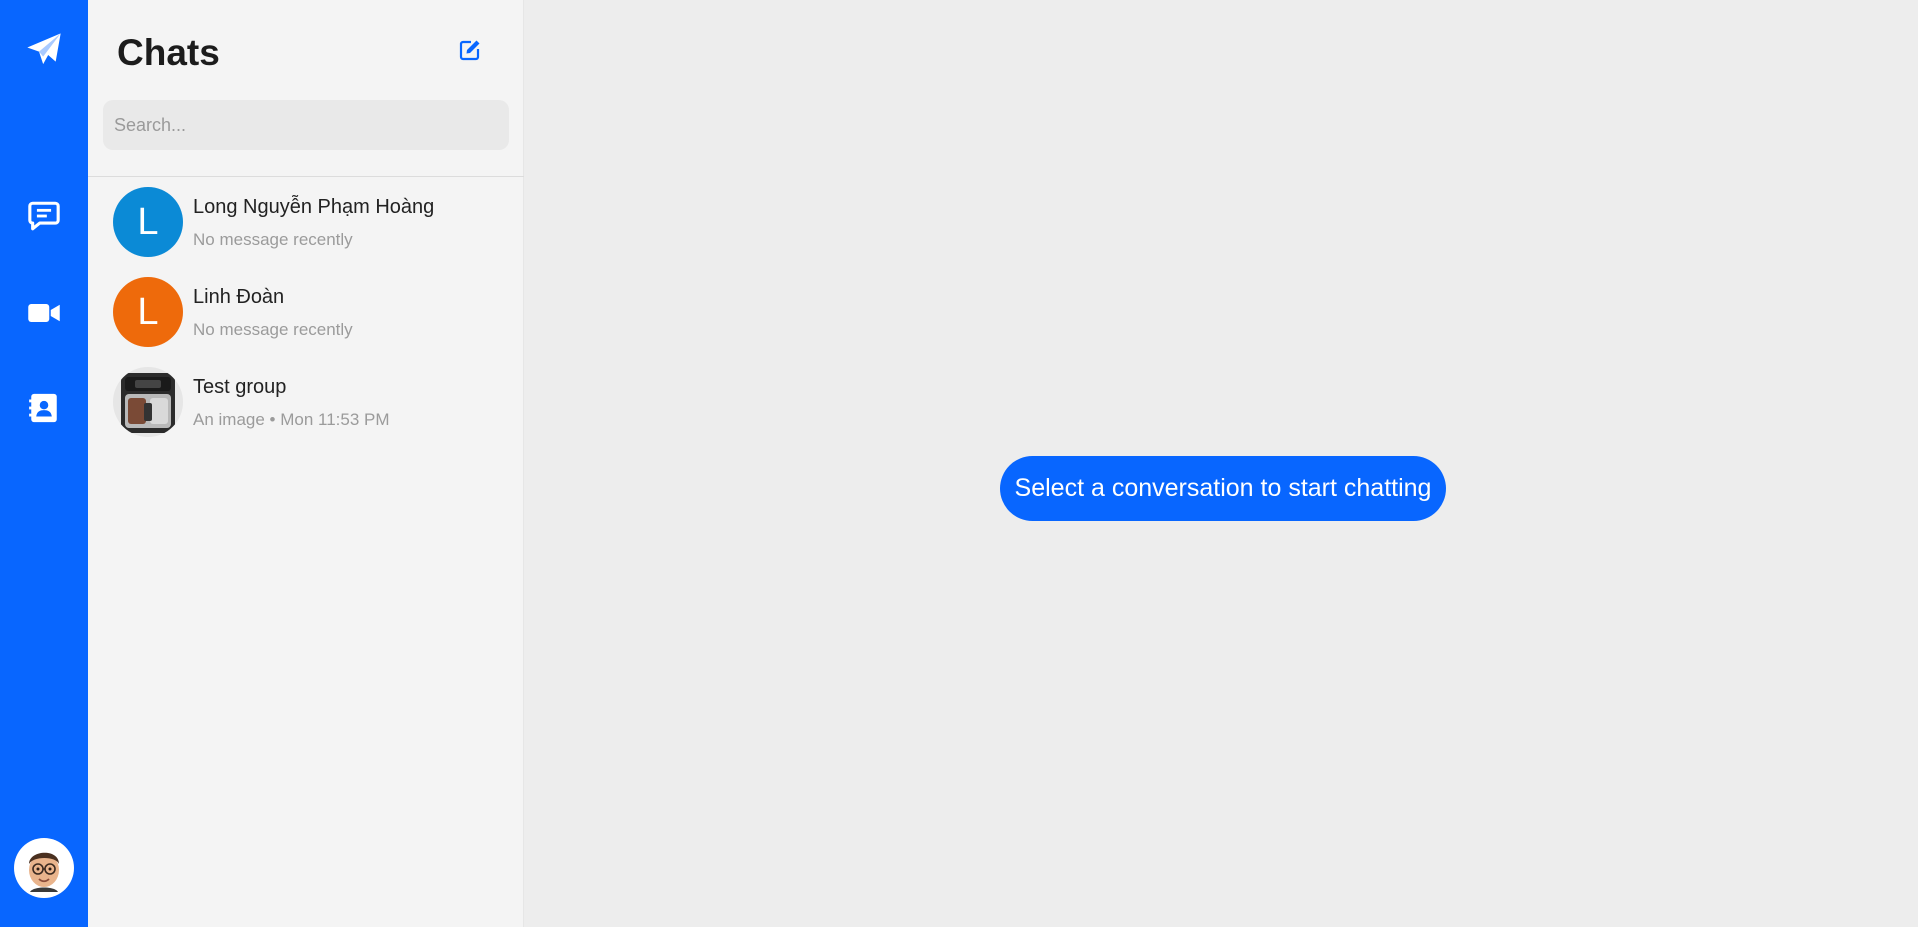  I want to click on memoji-avatar-icon, so click(44, 872).